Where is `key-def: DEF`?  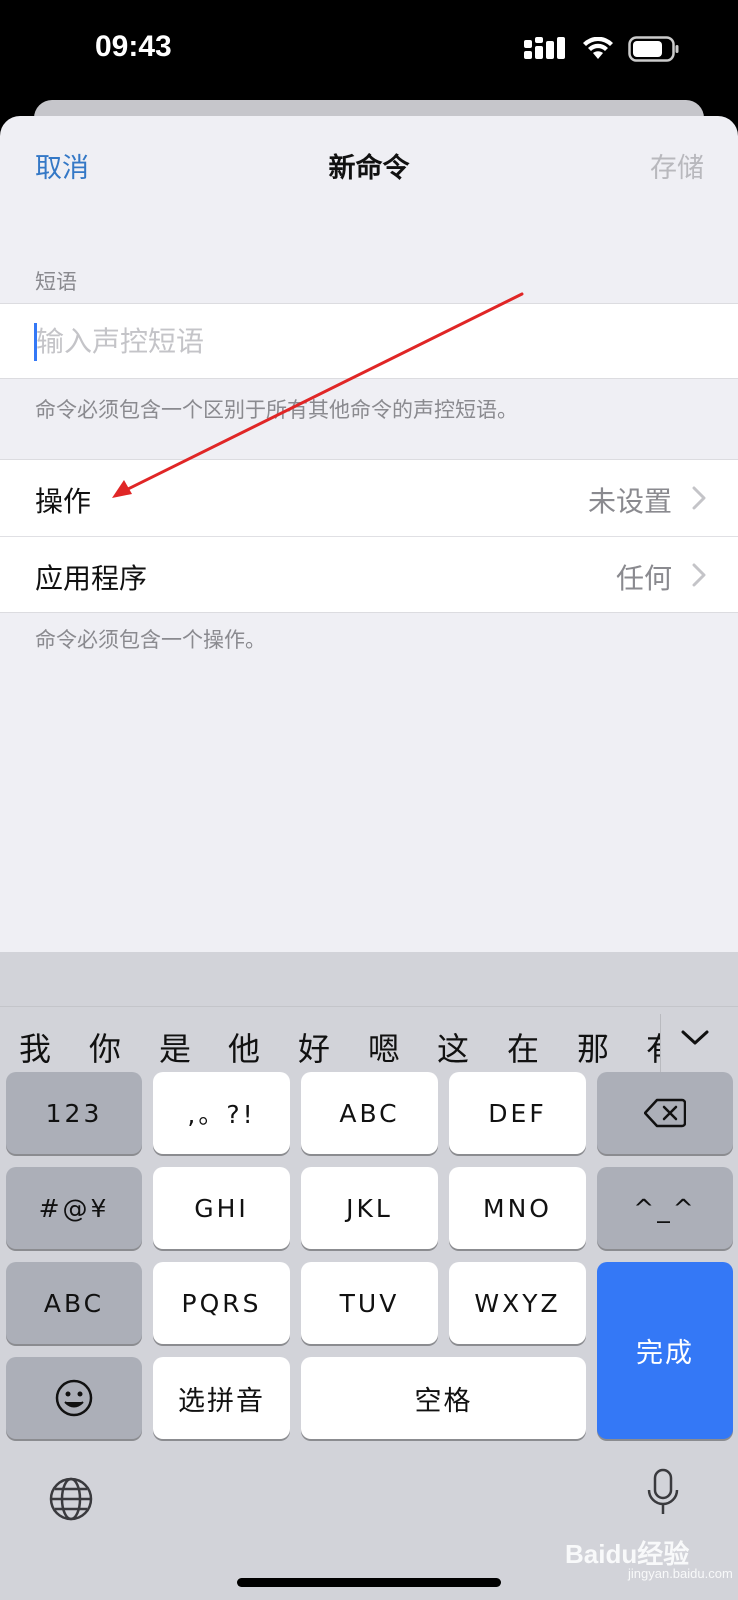
key-def: DEF is located at coordinates (517, 1113).